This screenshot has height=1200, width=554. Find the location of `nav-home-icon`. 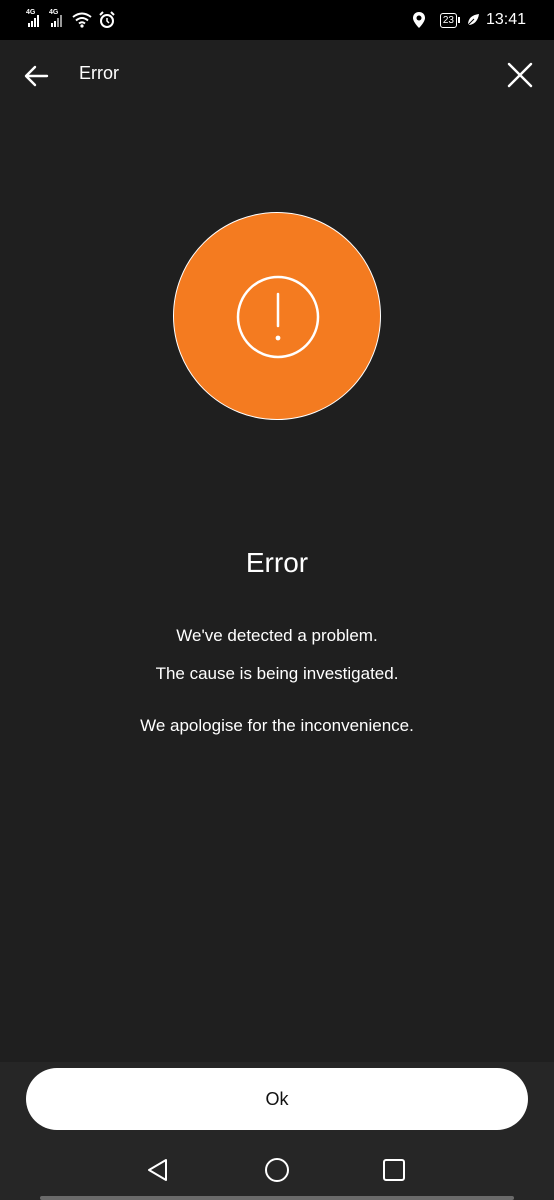

nav-home-icon is located at coordinates (277, 1170).